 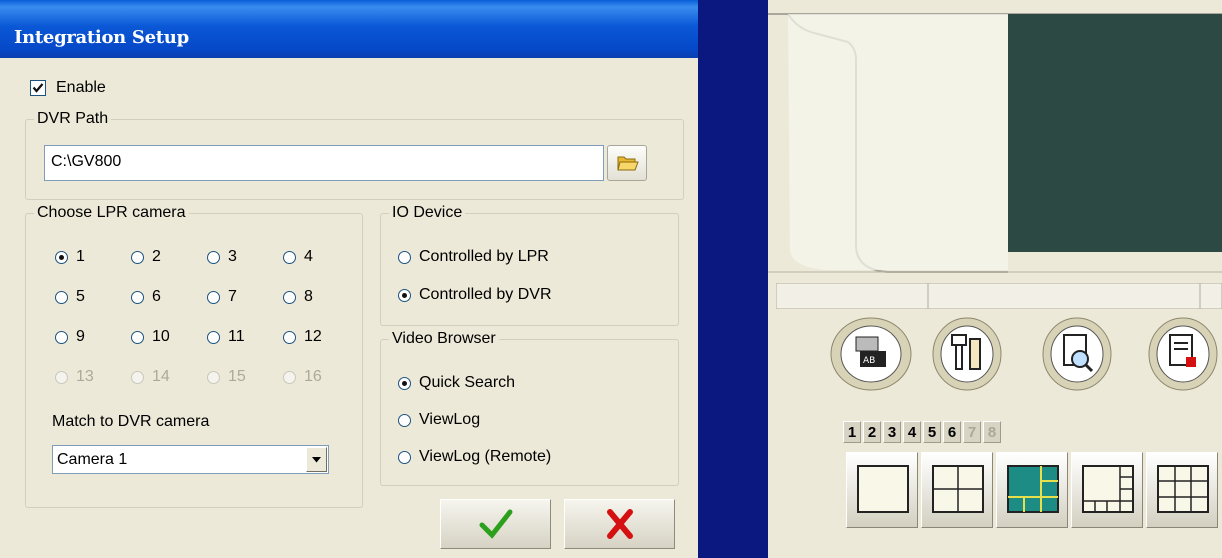 I want to click on layout-9-icon, so click(x=1183, y=489).